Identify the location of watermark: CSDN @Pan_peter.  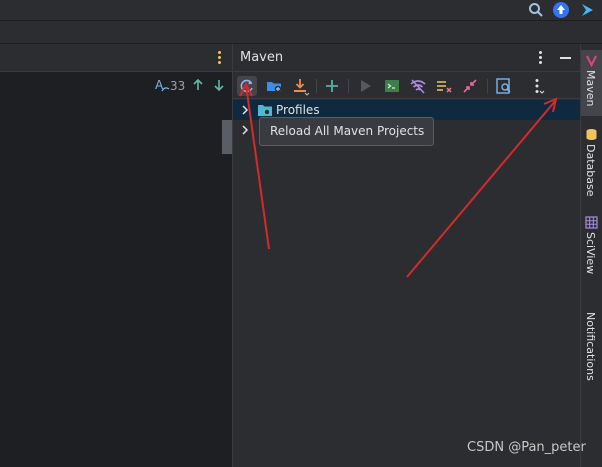
(526, 447).